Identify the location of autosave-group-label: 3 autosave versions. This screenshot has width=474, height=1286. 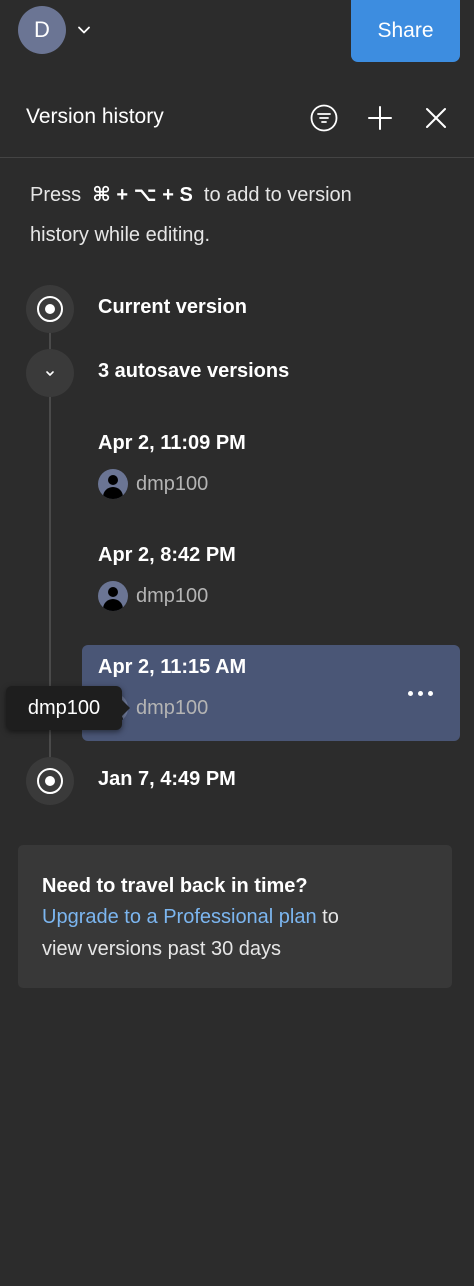
(193, 371).